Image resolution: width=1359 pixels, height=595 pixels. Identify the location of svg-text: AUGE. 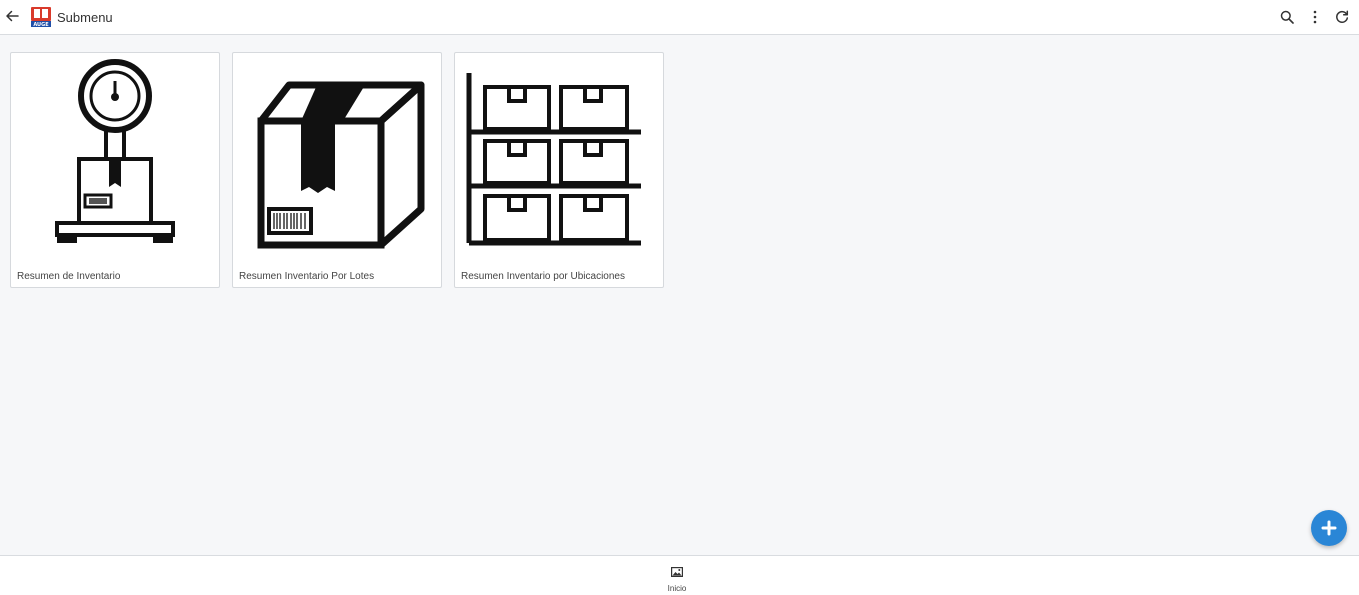
(41, 24).